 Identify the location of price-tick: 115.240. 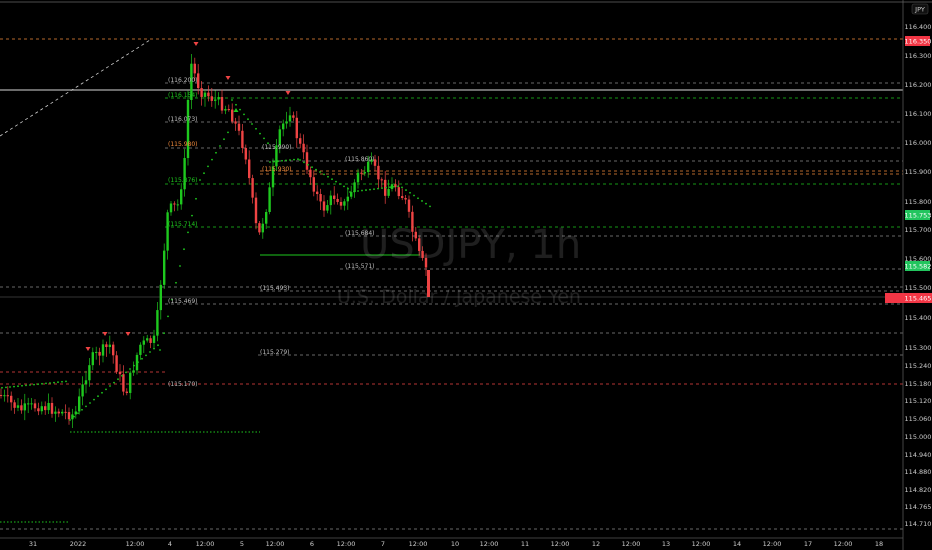
(918, 366).